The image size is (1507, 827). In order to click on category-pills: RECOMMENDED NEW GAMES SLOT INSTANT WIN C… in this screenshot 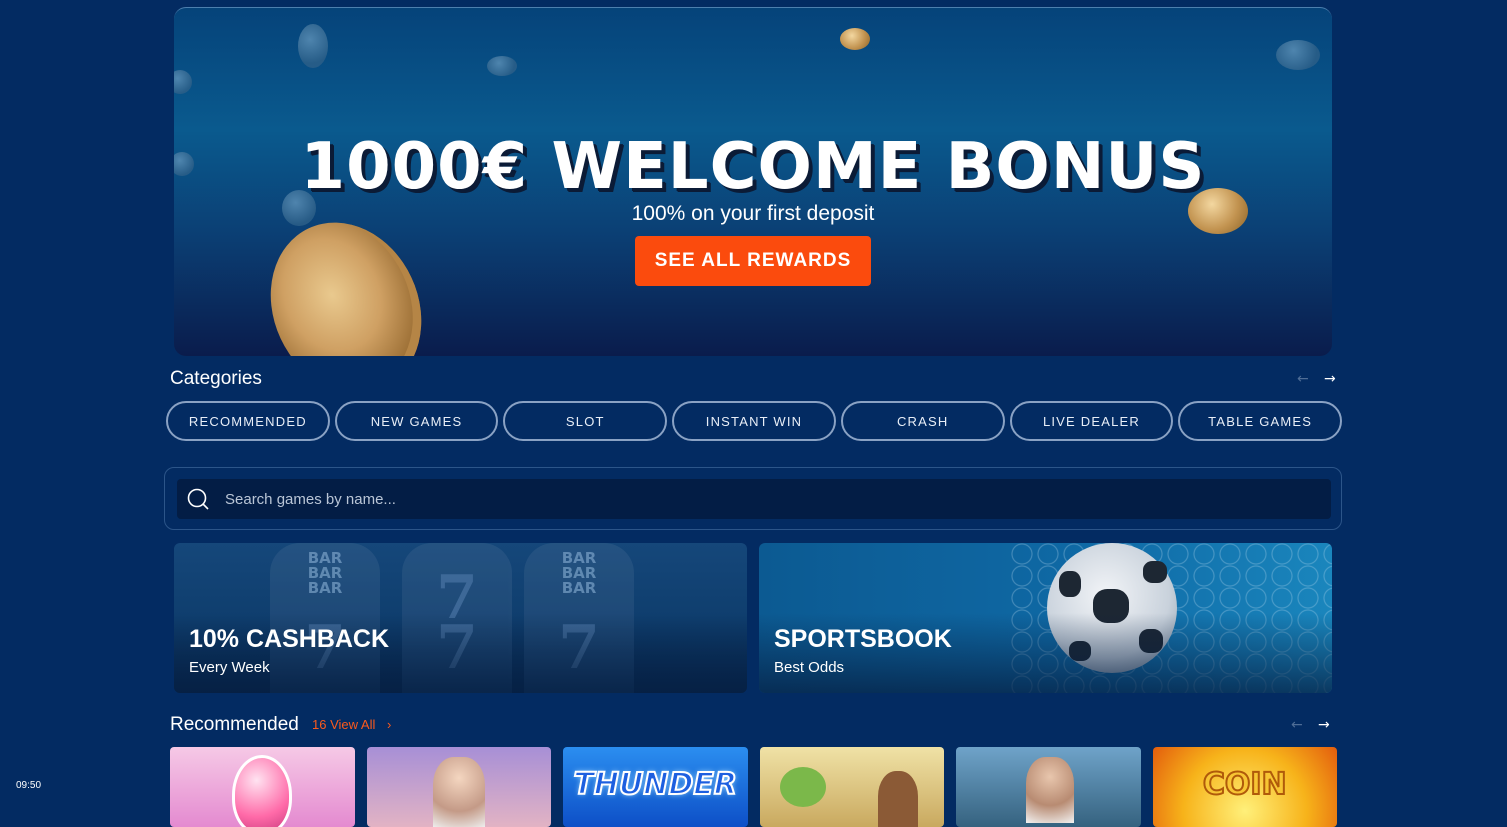, I will do `click(754, 421)`.